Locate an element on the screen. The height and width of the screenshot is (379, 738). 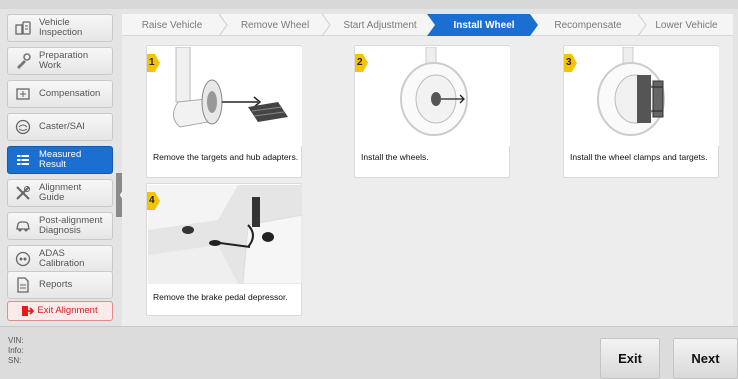
sidebar-item-label: Reports is located at coordinates (56, 284).